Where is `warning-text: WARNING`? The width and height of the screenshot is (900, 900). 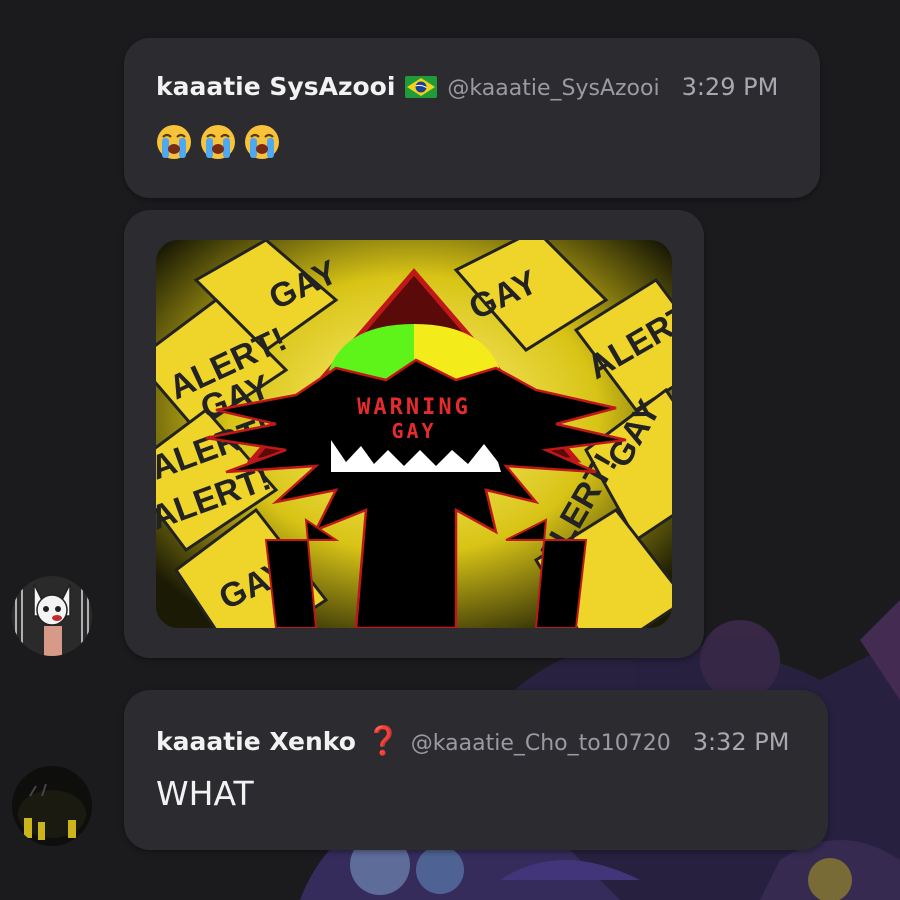 warning-text: WARNING is located at coordinates (414, 407).